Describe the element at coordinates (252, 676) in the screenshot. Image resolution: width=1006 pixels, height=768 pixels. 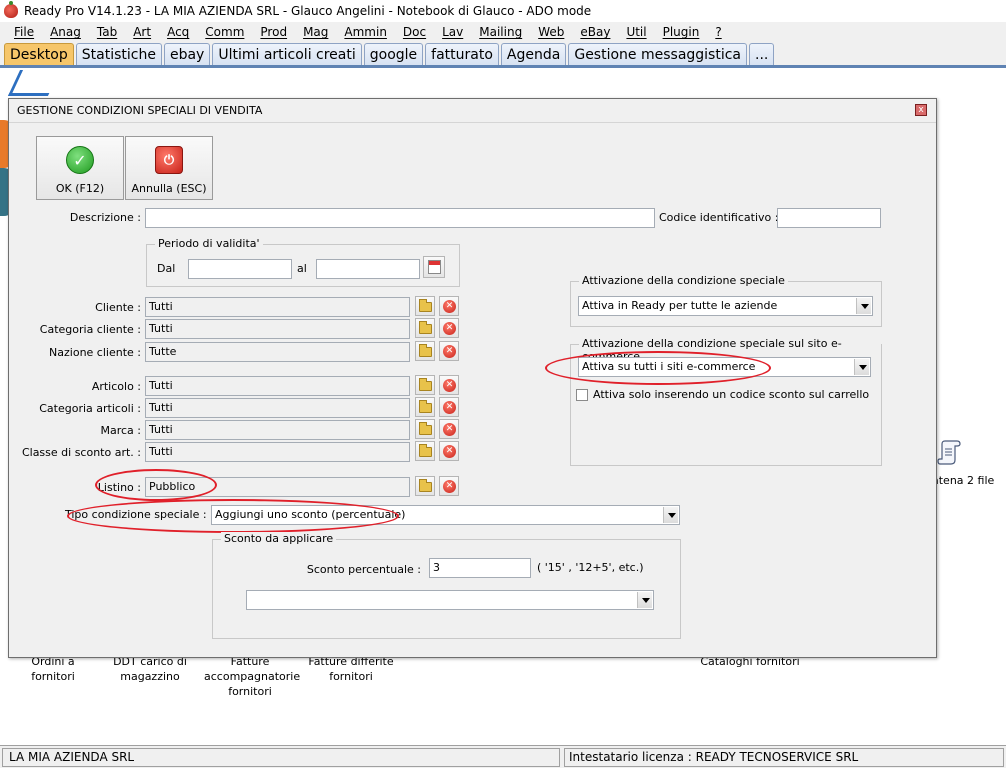
I see `desktop-icon-fatture-accompagnatorie: Fatture accompagnatorie fornitori` at that location.